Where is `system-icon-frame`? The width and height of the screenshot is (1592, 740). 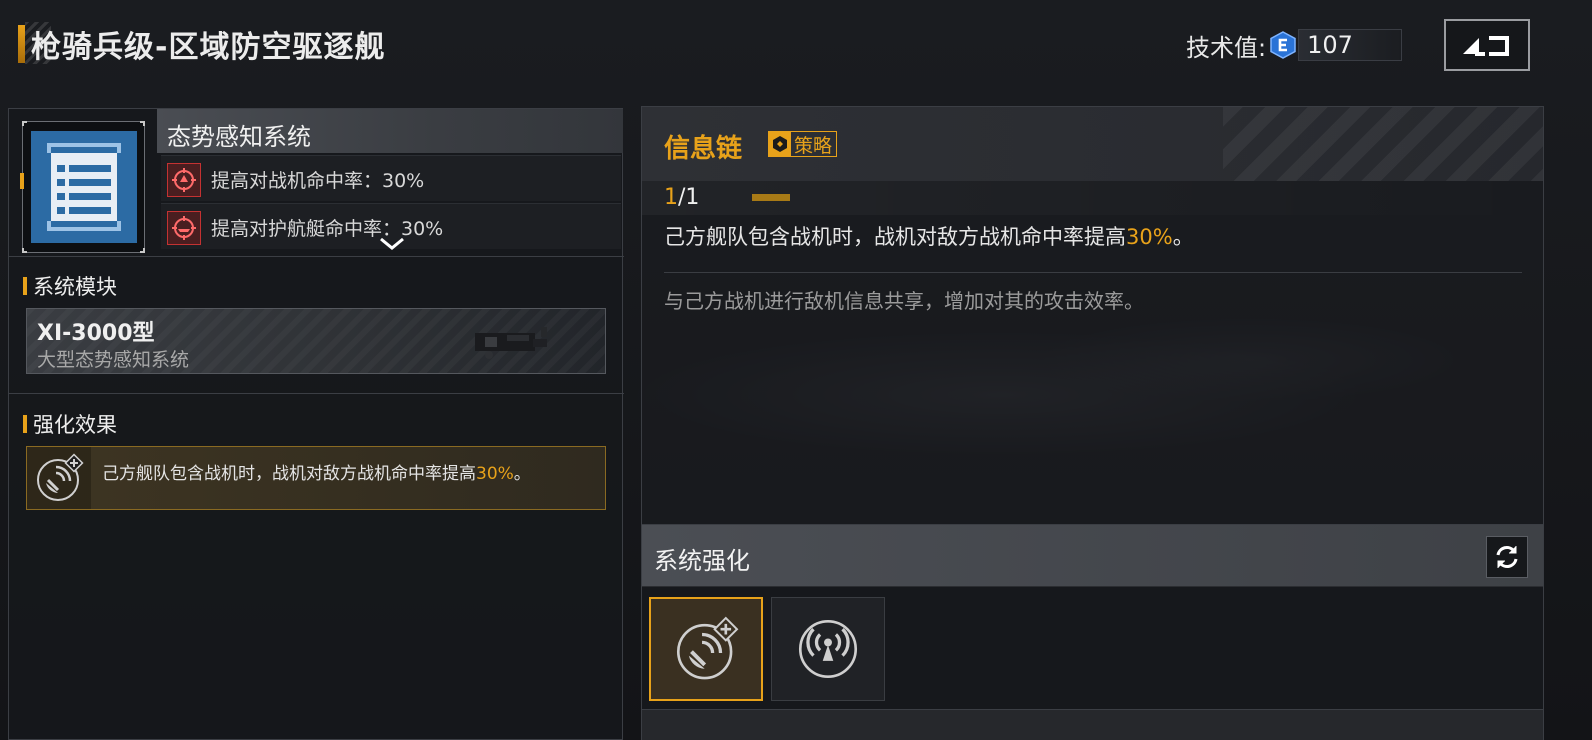
system-icon-frame is located at coordinates (83, 187).